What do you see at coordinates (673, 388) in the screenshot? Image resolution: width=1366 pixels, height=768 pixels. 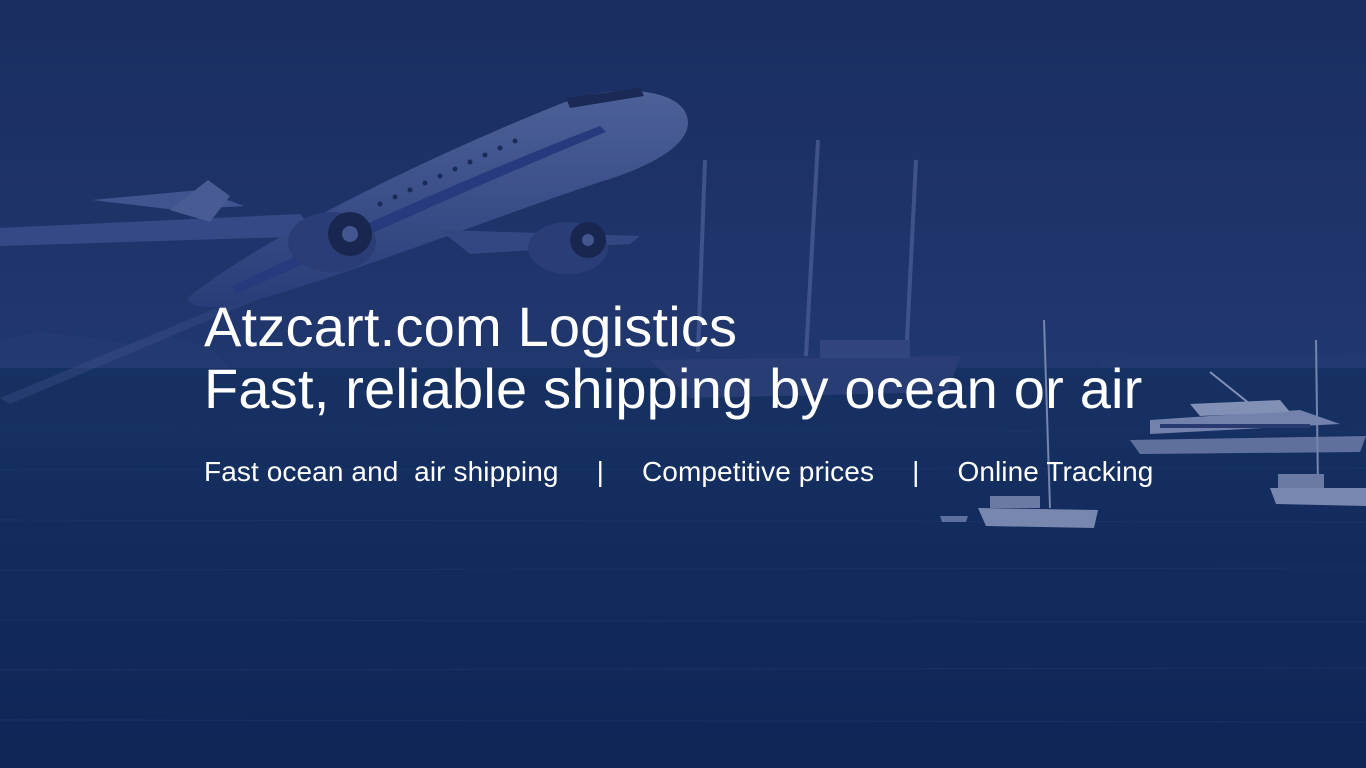 I see `hero-title-line2: Fast, reliable shipping by ocean or air` at bounding box center [673, 388].